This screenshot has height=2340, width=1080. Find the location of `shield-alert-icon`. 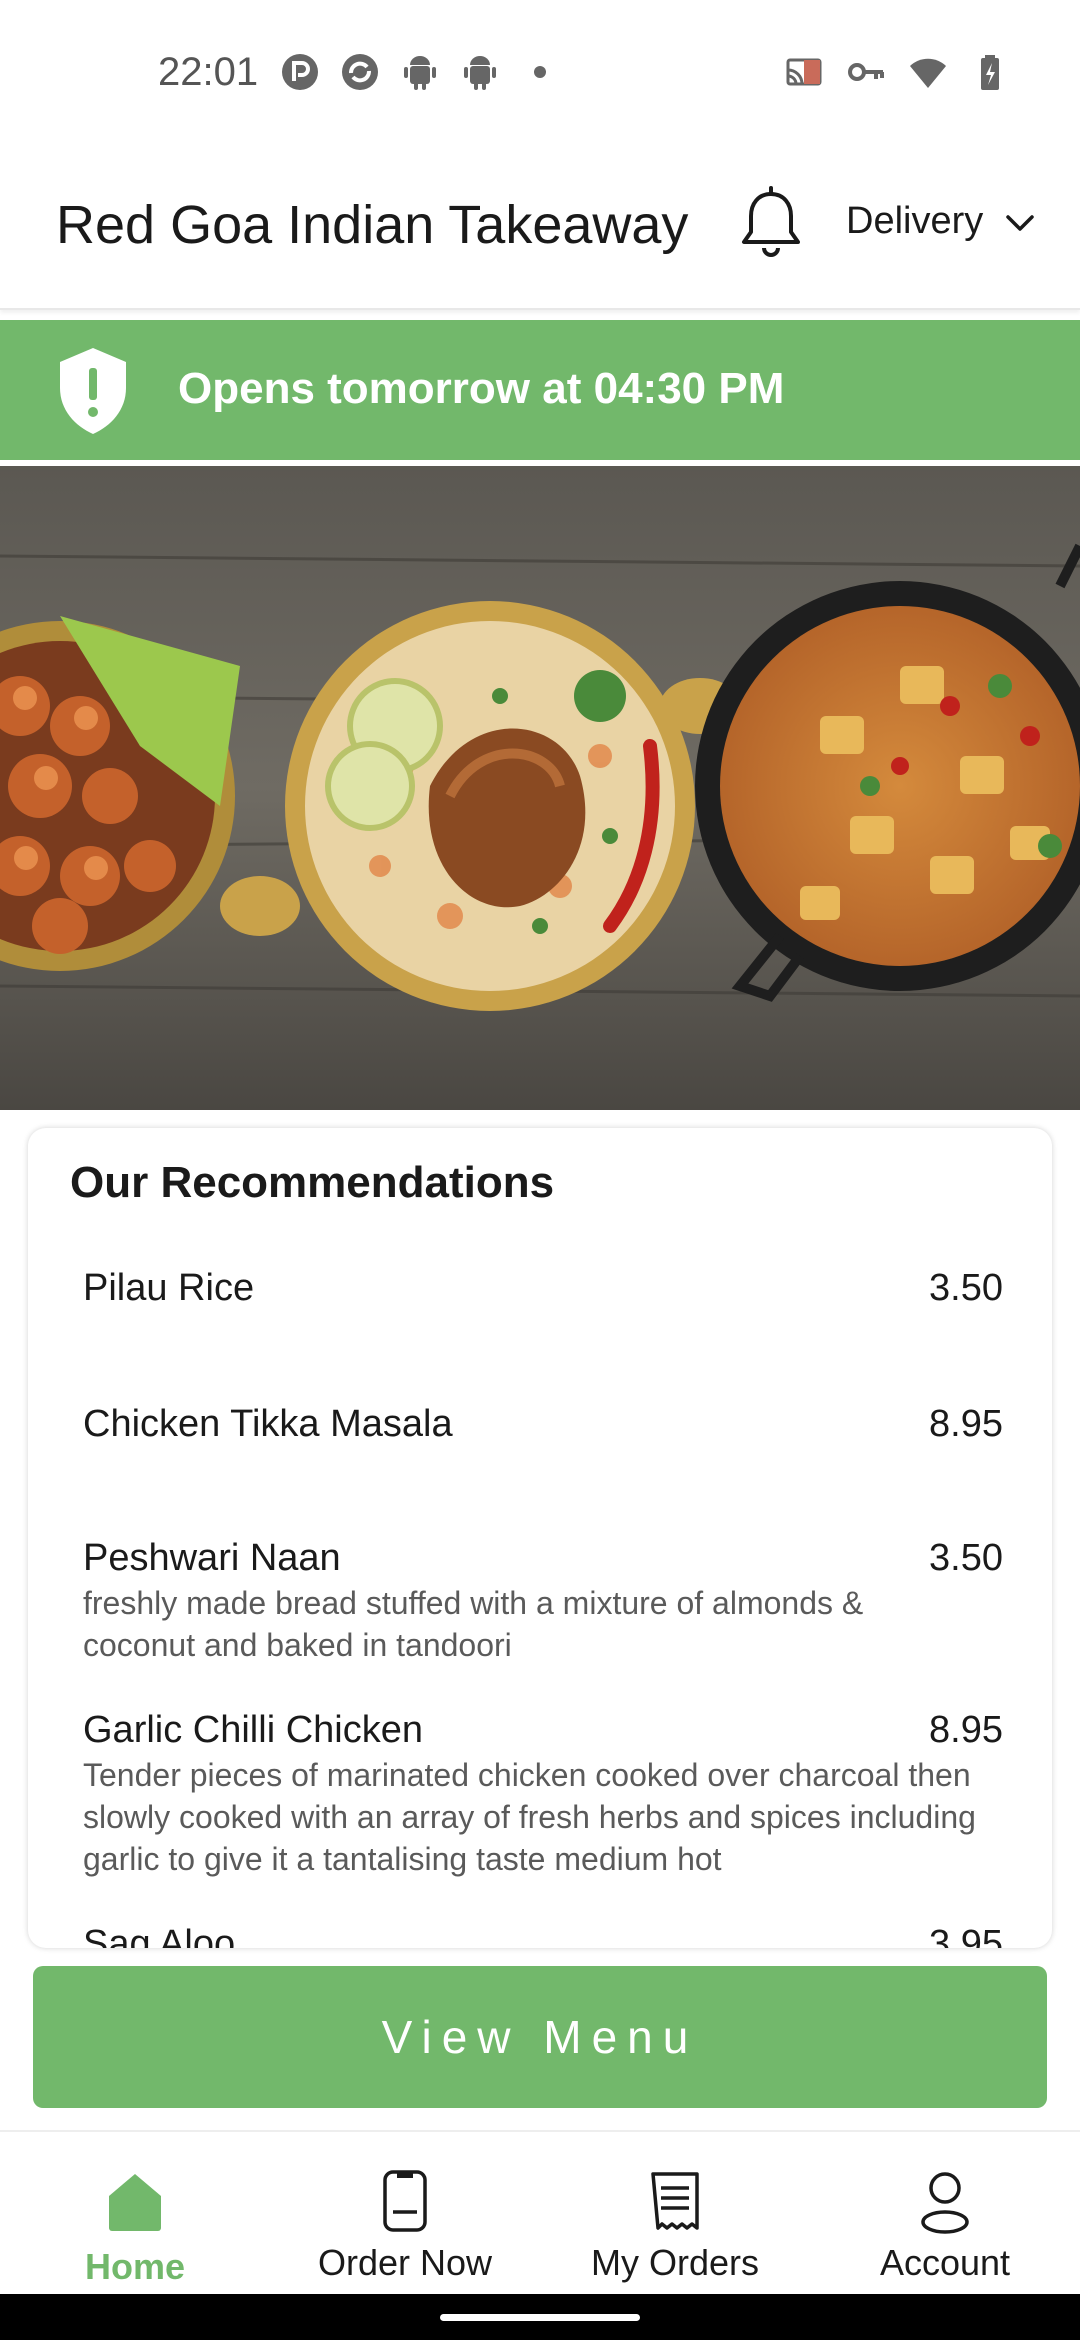

shield-alert-icon is located at coordinates (93, 391).